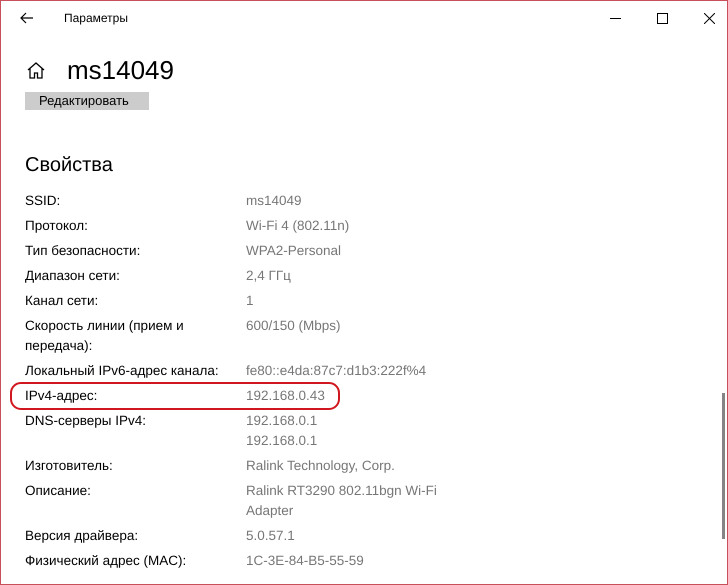 Image resolution: width=728 pixels, height=585 pixels. Describe the element at coordinates (43, 201) in the screenshot. I see `property-label: SSID:` at that location.